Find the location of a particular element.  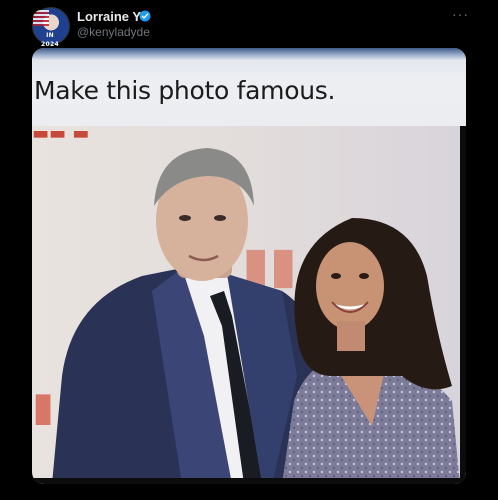

caption-text: Make this photo famous. is located at coordinates (185, 90).